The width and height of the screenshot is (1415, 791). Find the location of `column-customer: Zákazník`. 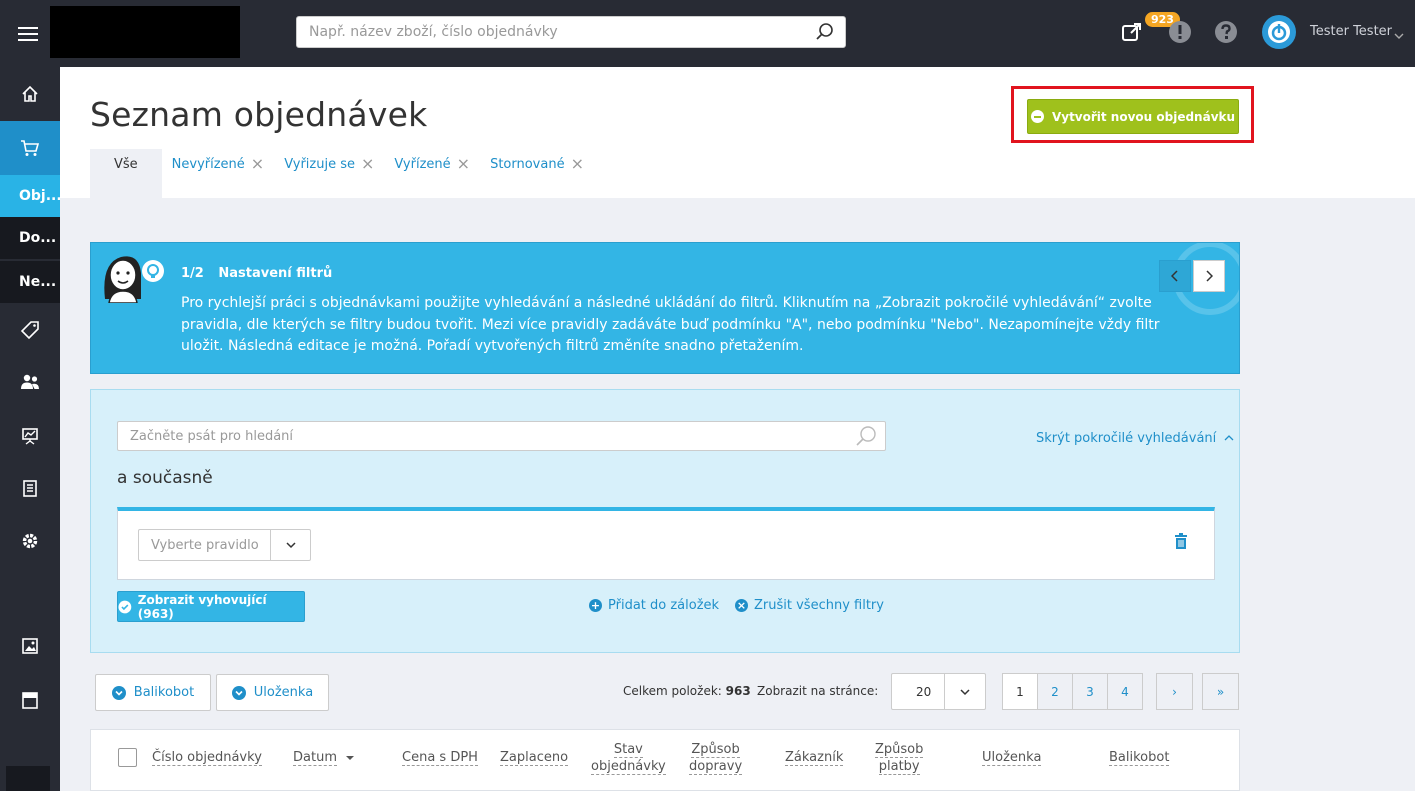

column-customer: Zákazník is located at coordinates (814, 757).